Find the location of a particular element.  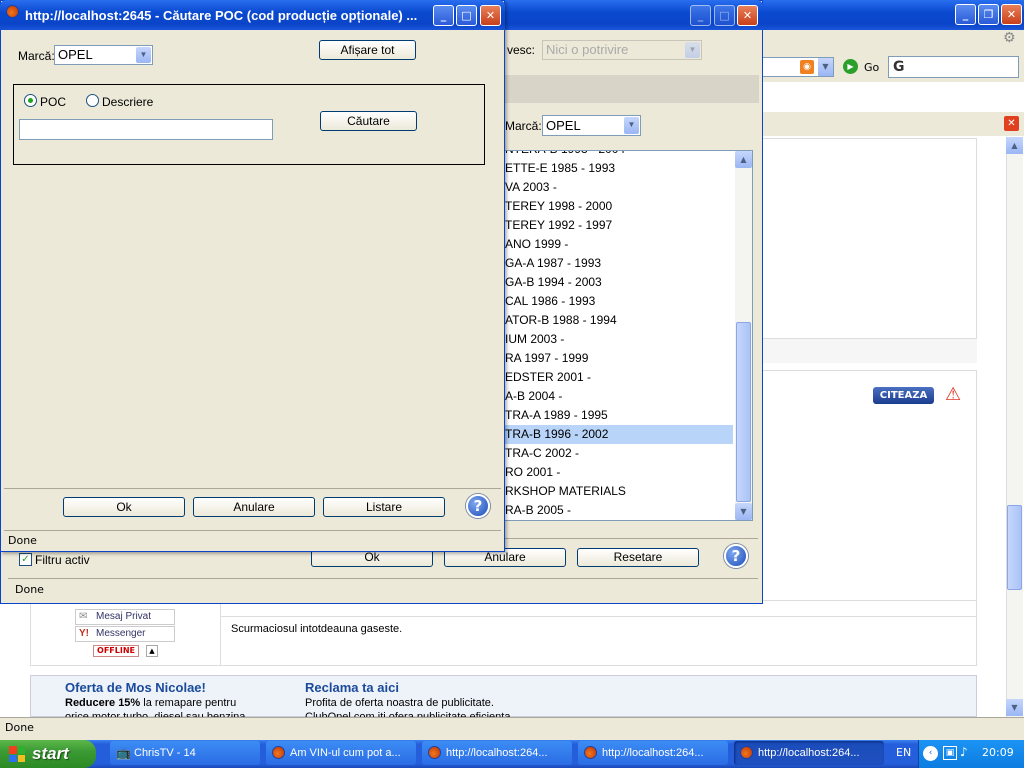

list-item: TRA-C 2002 - is located at coordinates (618, 453).